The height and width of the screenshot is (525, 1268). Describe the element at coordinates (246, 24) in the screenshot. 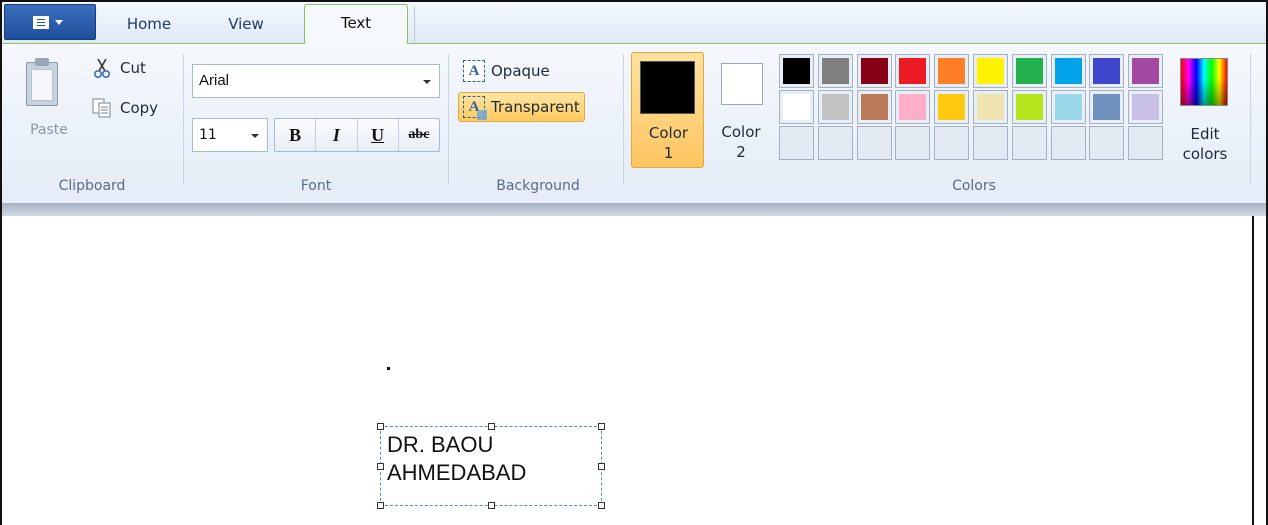

I see `tab-view: View` at that location.